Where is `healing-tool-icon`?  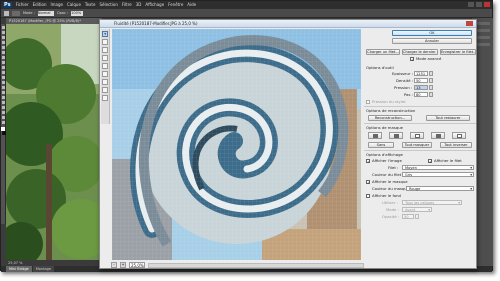
healing-tool-icon is located at coordinates (3, 57).